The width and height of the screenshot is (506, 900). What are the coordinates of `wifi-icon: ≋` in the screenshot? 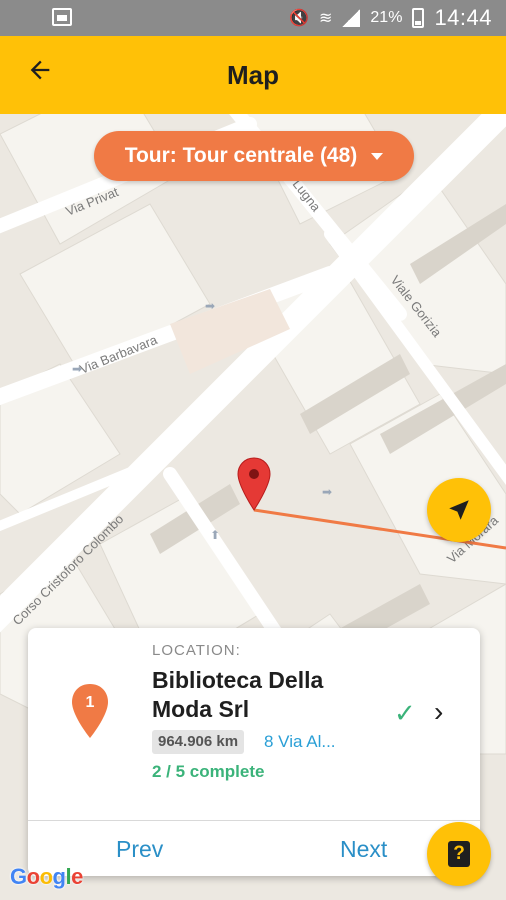 It's located at (326, 18).